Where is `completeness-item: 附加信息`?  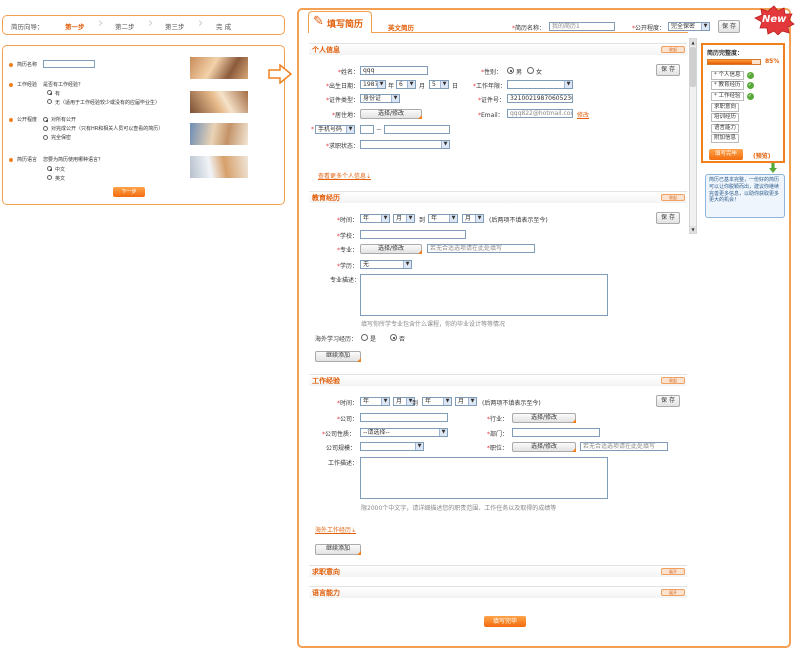
completeness-item: 附加信息 is located at coordinates (746, 139).